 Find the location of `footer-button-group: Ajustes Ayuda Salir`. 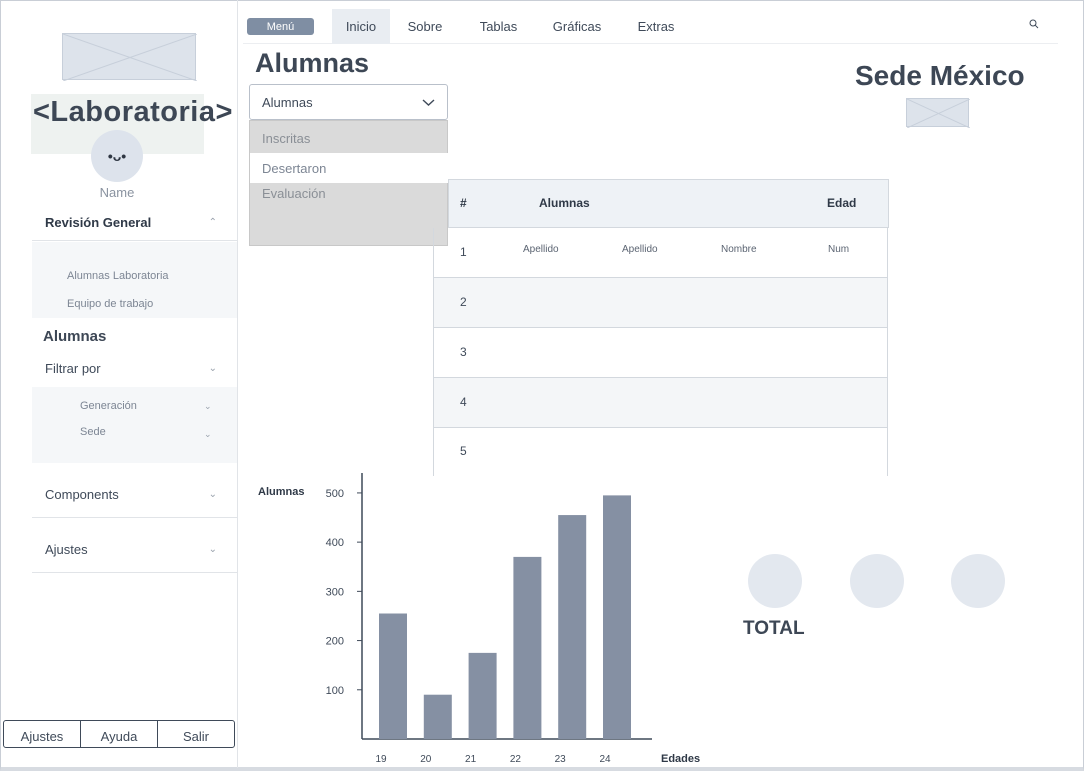

footer-button-group: Ajustes Ayuda Salir is located at coordinates (119, 734).